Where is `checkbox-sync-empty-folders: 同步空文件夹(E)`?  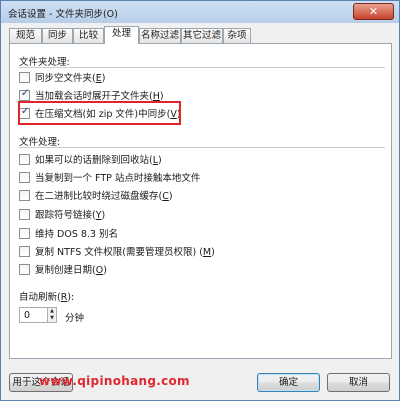
checkbox-sync-empty-folders: 同步空文件夹(E) is located at coordinates (62, 77).